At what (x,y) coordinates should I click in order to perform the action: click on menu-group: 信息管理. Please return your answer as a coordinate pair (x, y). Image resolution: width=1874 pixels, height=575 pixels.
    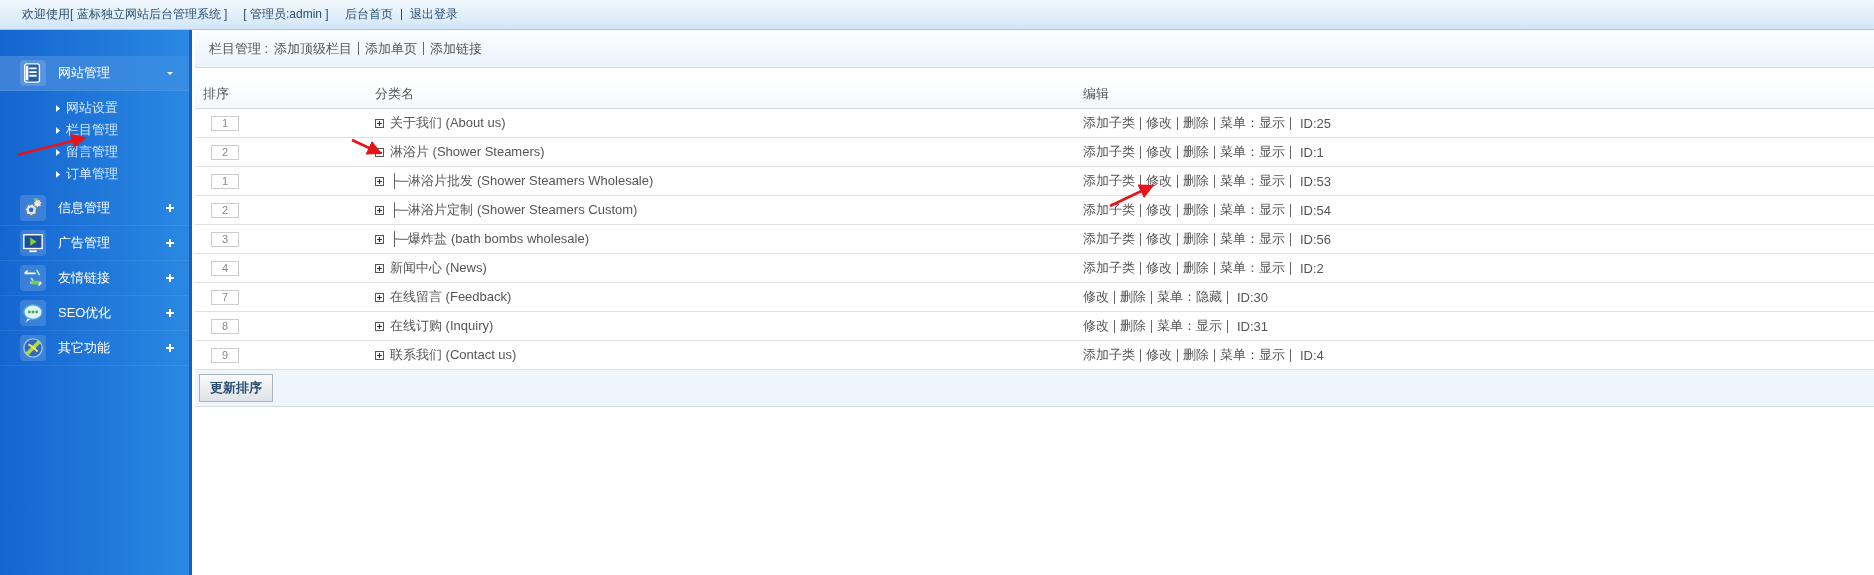
    Looking at the image, I should click on (94, 208).